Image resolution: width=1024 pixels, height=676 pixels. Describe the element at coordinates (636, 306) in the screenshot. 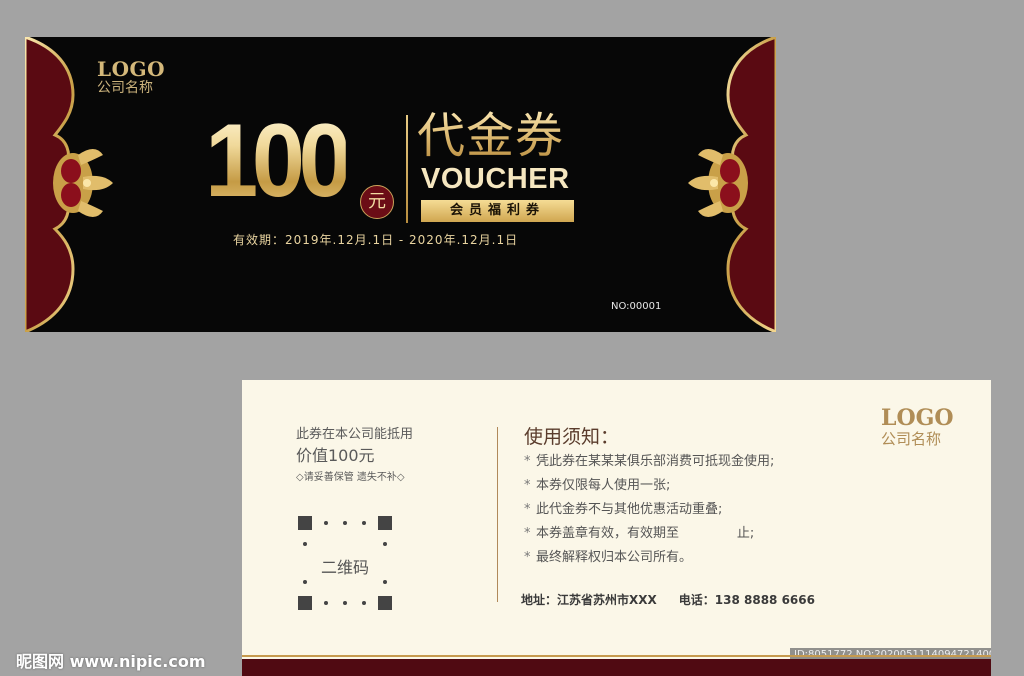

I see `serial-number: NO:00001` at that location.